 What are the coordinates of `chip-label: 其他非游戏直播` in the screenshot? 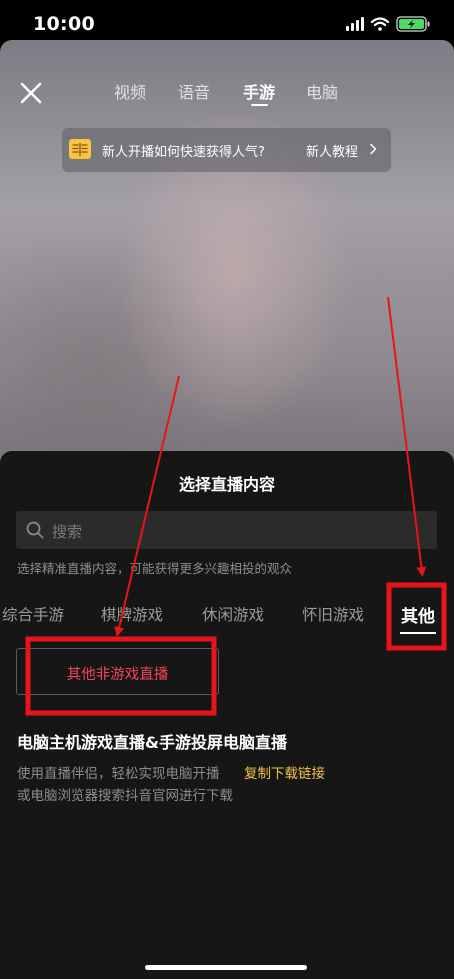 It's located at (117, 675).